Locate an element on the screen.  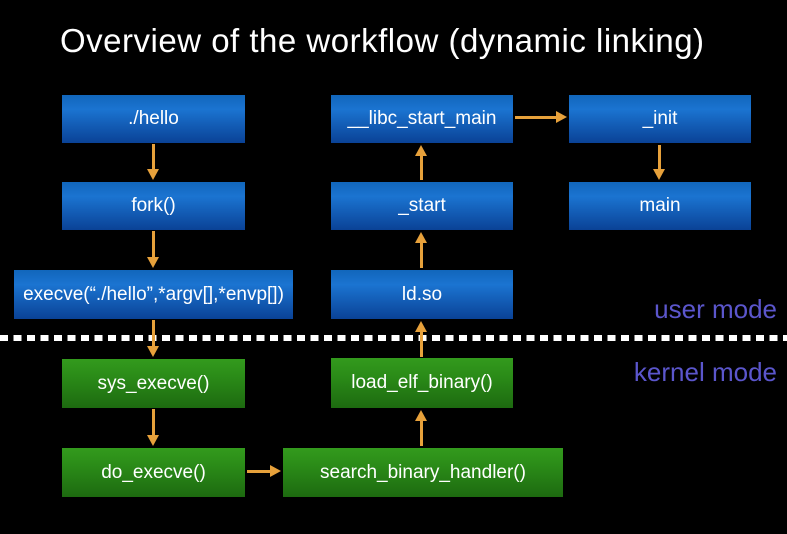
node-main: main is located at coordinates (660, 206).